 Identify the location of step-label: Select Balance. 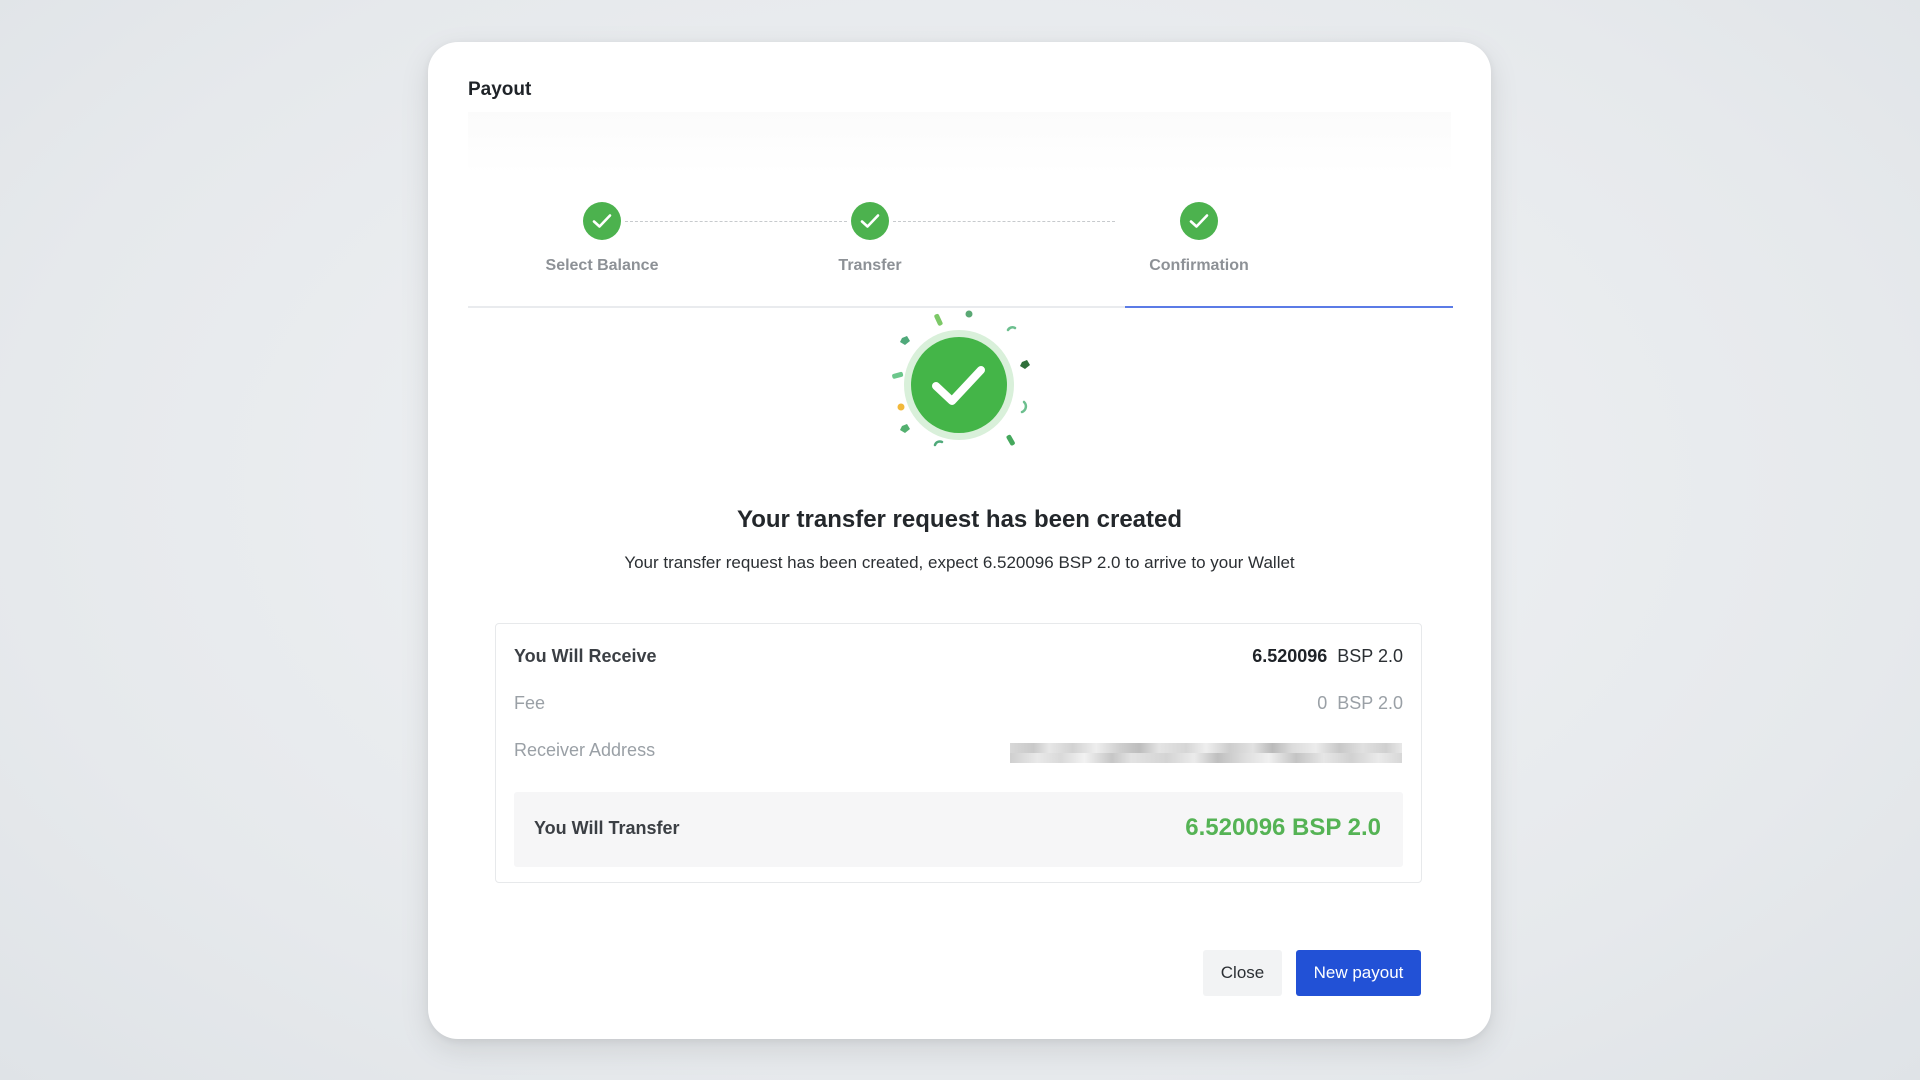
(602, 265).